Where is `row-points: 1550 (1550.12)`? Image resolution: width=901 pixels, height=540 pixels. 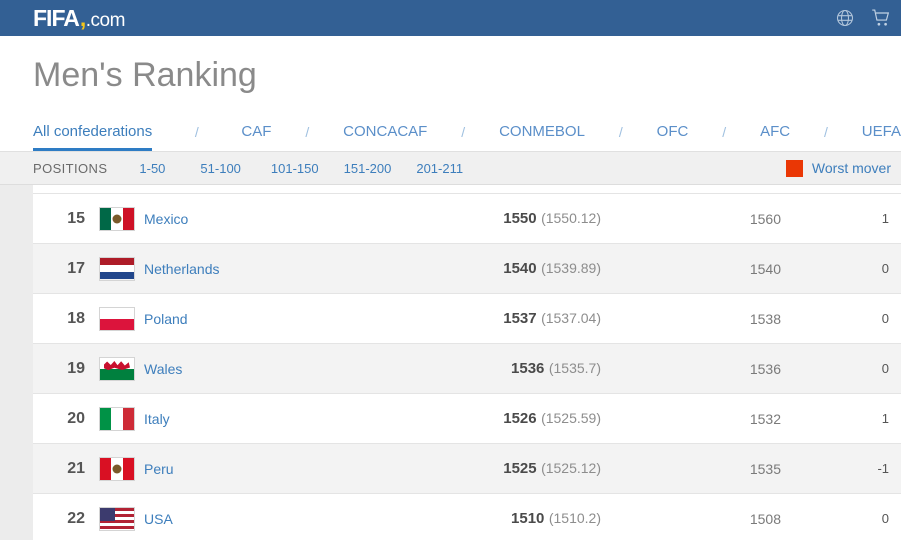
row-points: 1550 (1550.12) is located at coordinates (451, 219).